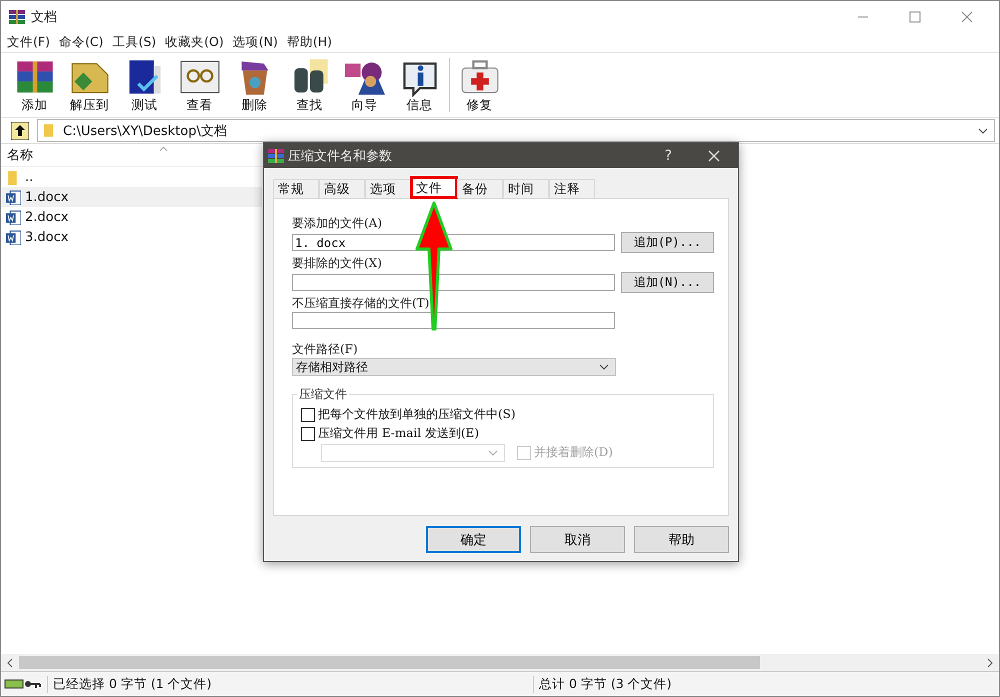 This screenshot has height=697, width=1000. What do you see at coordinates (20, 131) in the screenshot?
I see `up-folder-icon` at bounding box center [20, 131].